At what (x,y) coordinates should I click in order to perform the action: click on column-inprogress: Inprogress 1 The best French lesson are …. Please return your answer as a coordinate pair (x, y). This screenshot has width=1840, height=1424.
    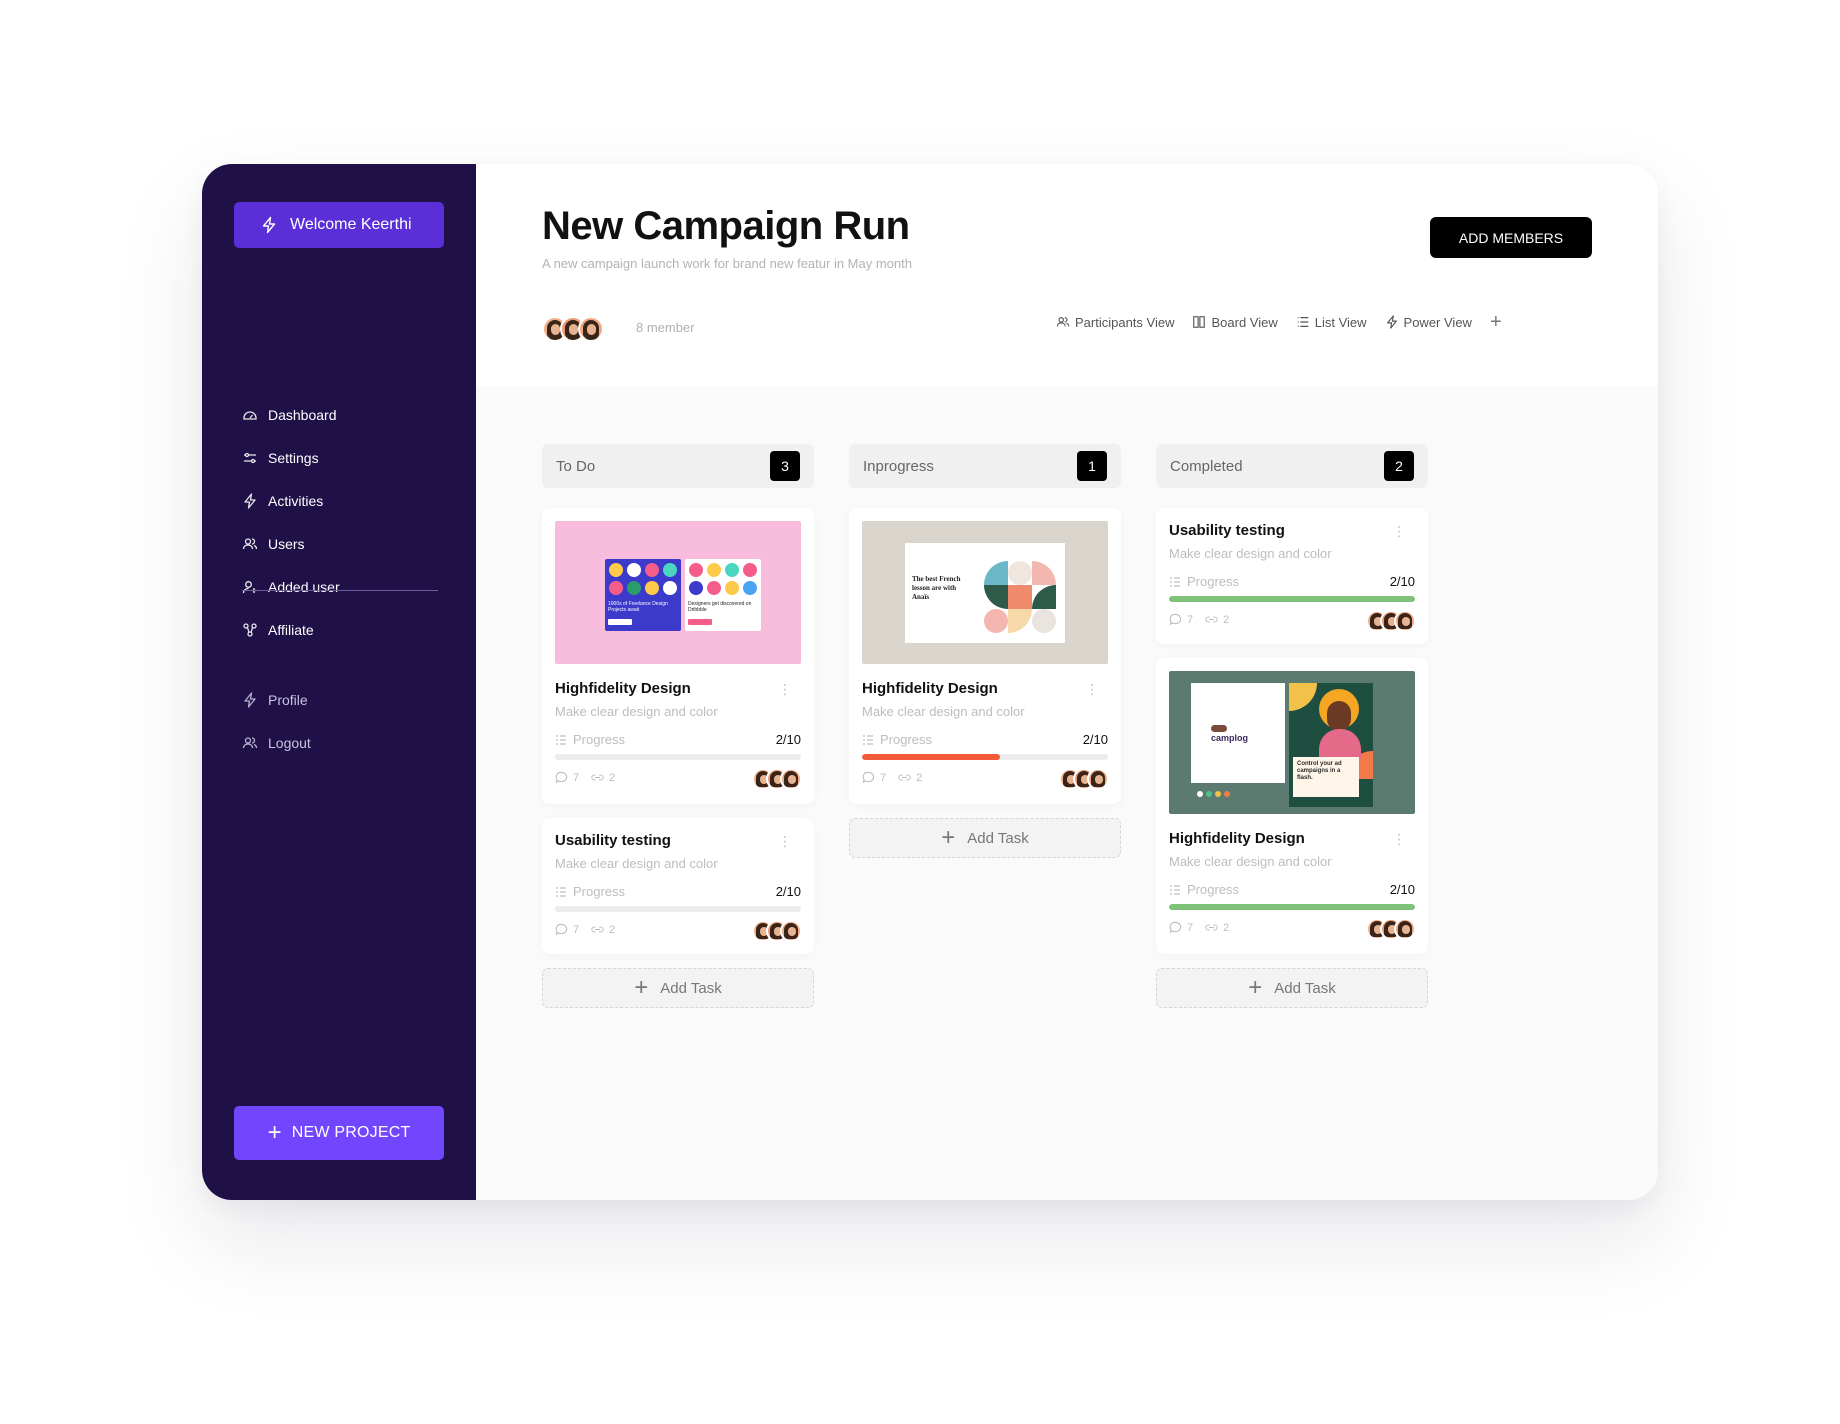
    Looking at the image, I should click on (985, 651).